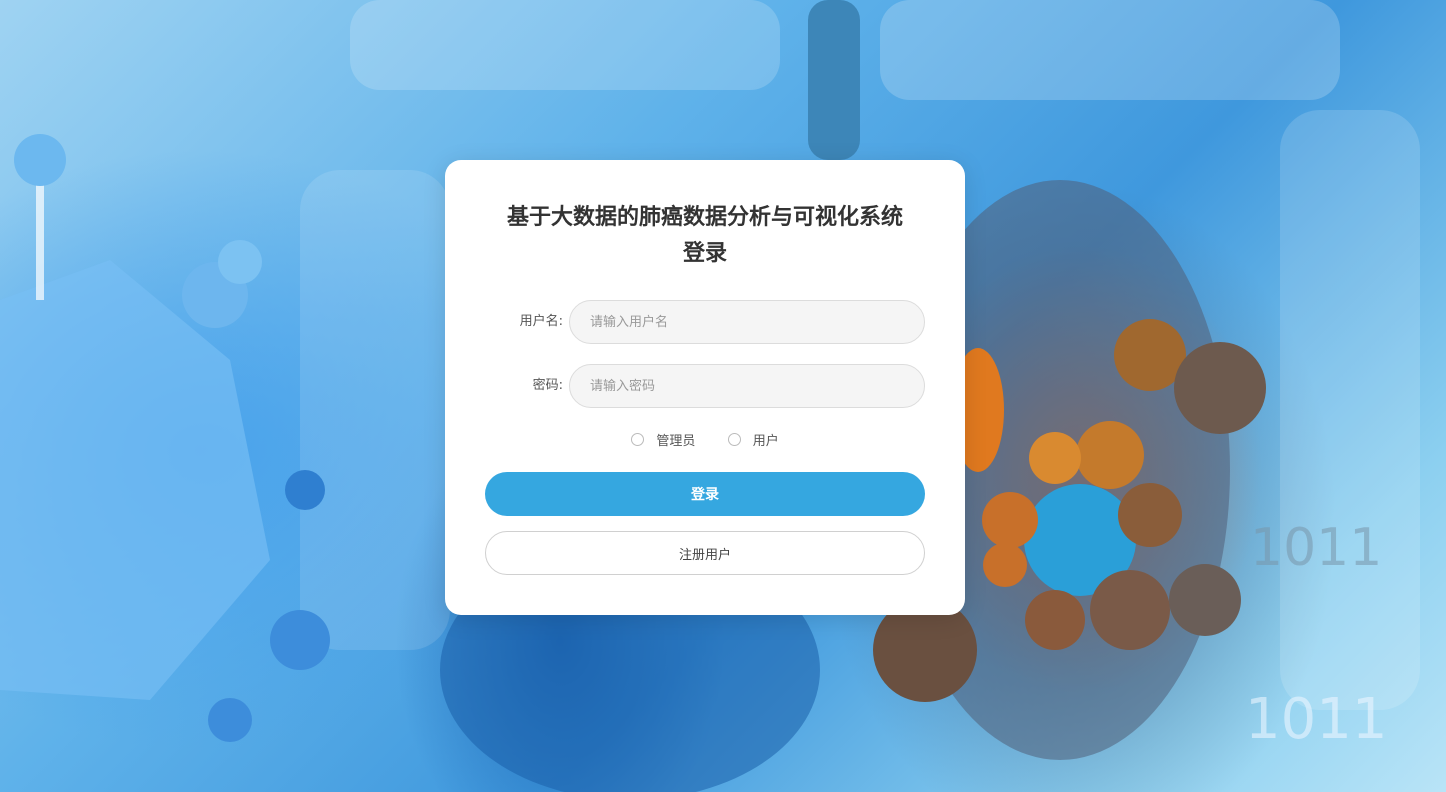 The width and height of the screenshot is (1446, 792). Describe the element at coordinates (704, 217) in the screenshot. I see `title-line-system: 基于大数据的肺癌数据分析与可视化系统` at that location.